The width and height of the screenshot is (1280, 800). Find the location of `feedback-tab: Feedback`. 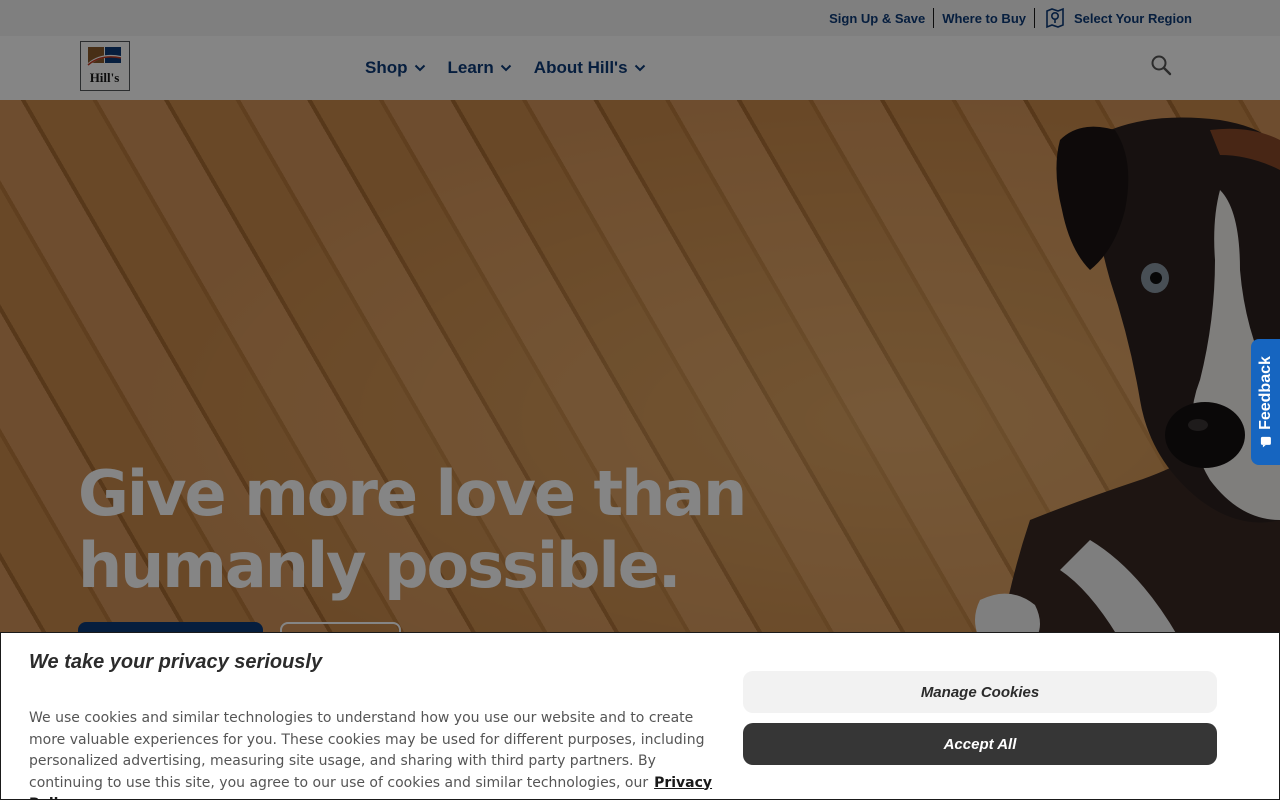

feedback-tab: Feedback is located at coordinates (1265, 402).